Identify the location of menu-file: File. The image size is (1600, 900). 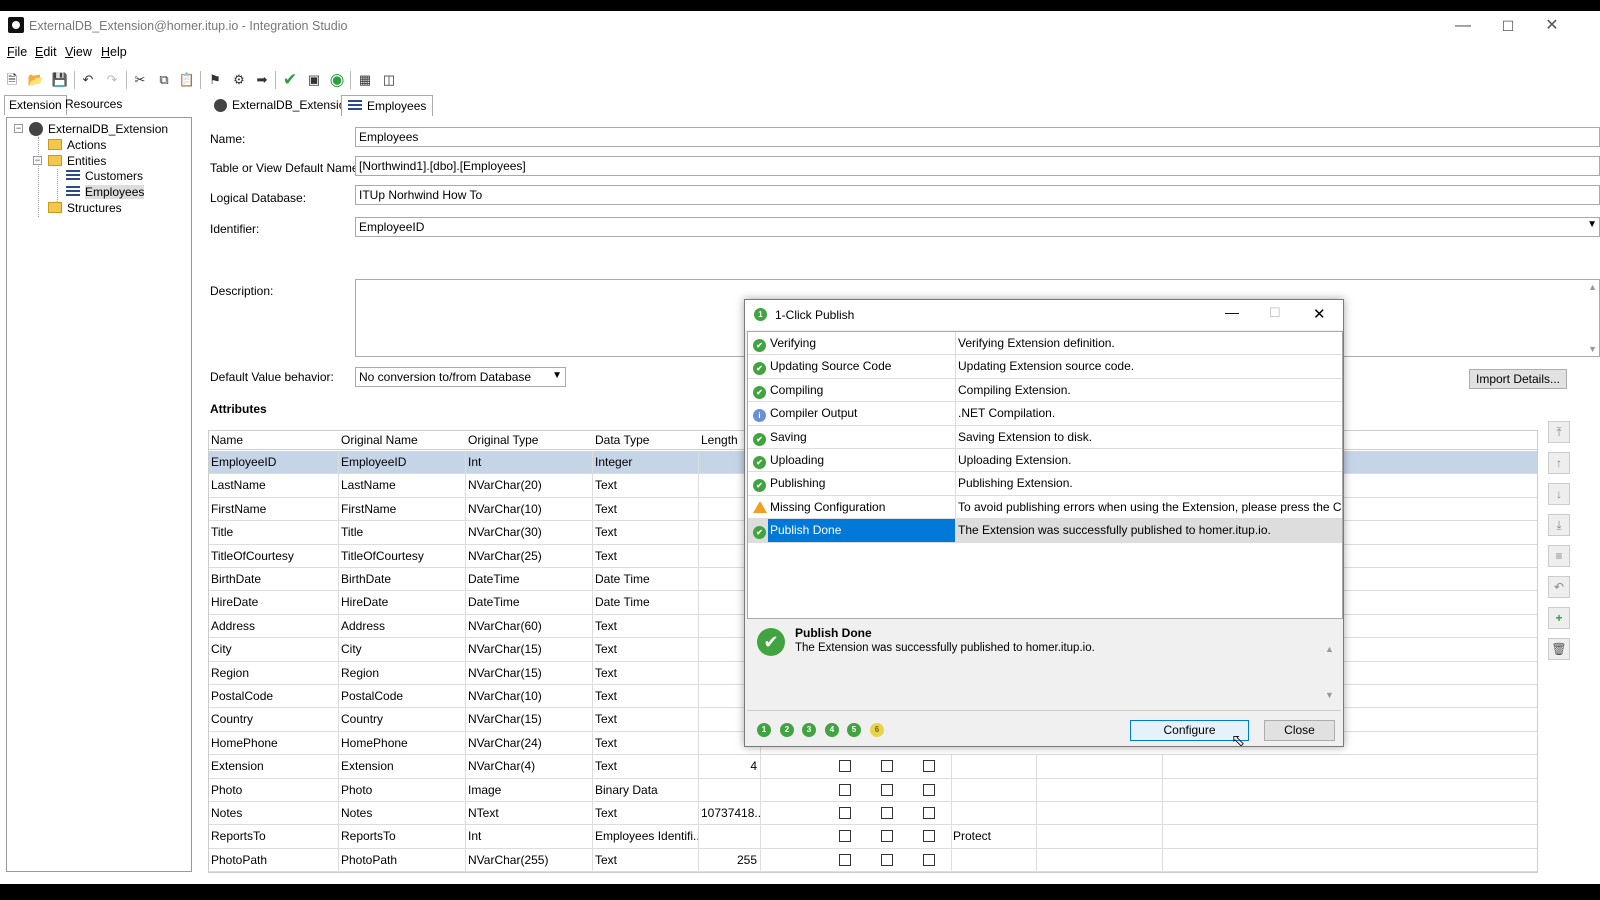
(17, 52).